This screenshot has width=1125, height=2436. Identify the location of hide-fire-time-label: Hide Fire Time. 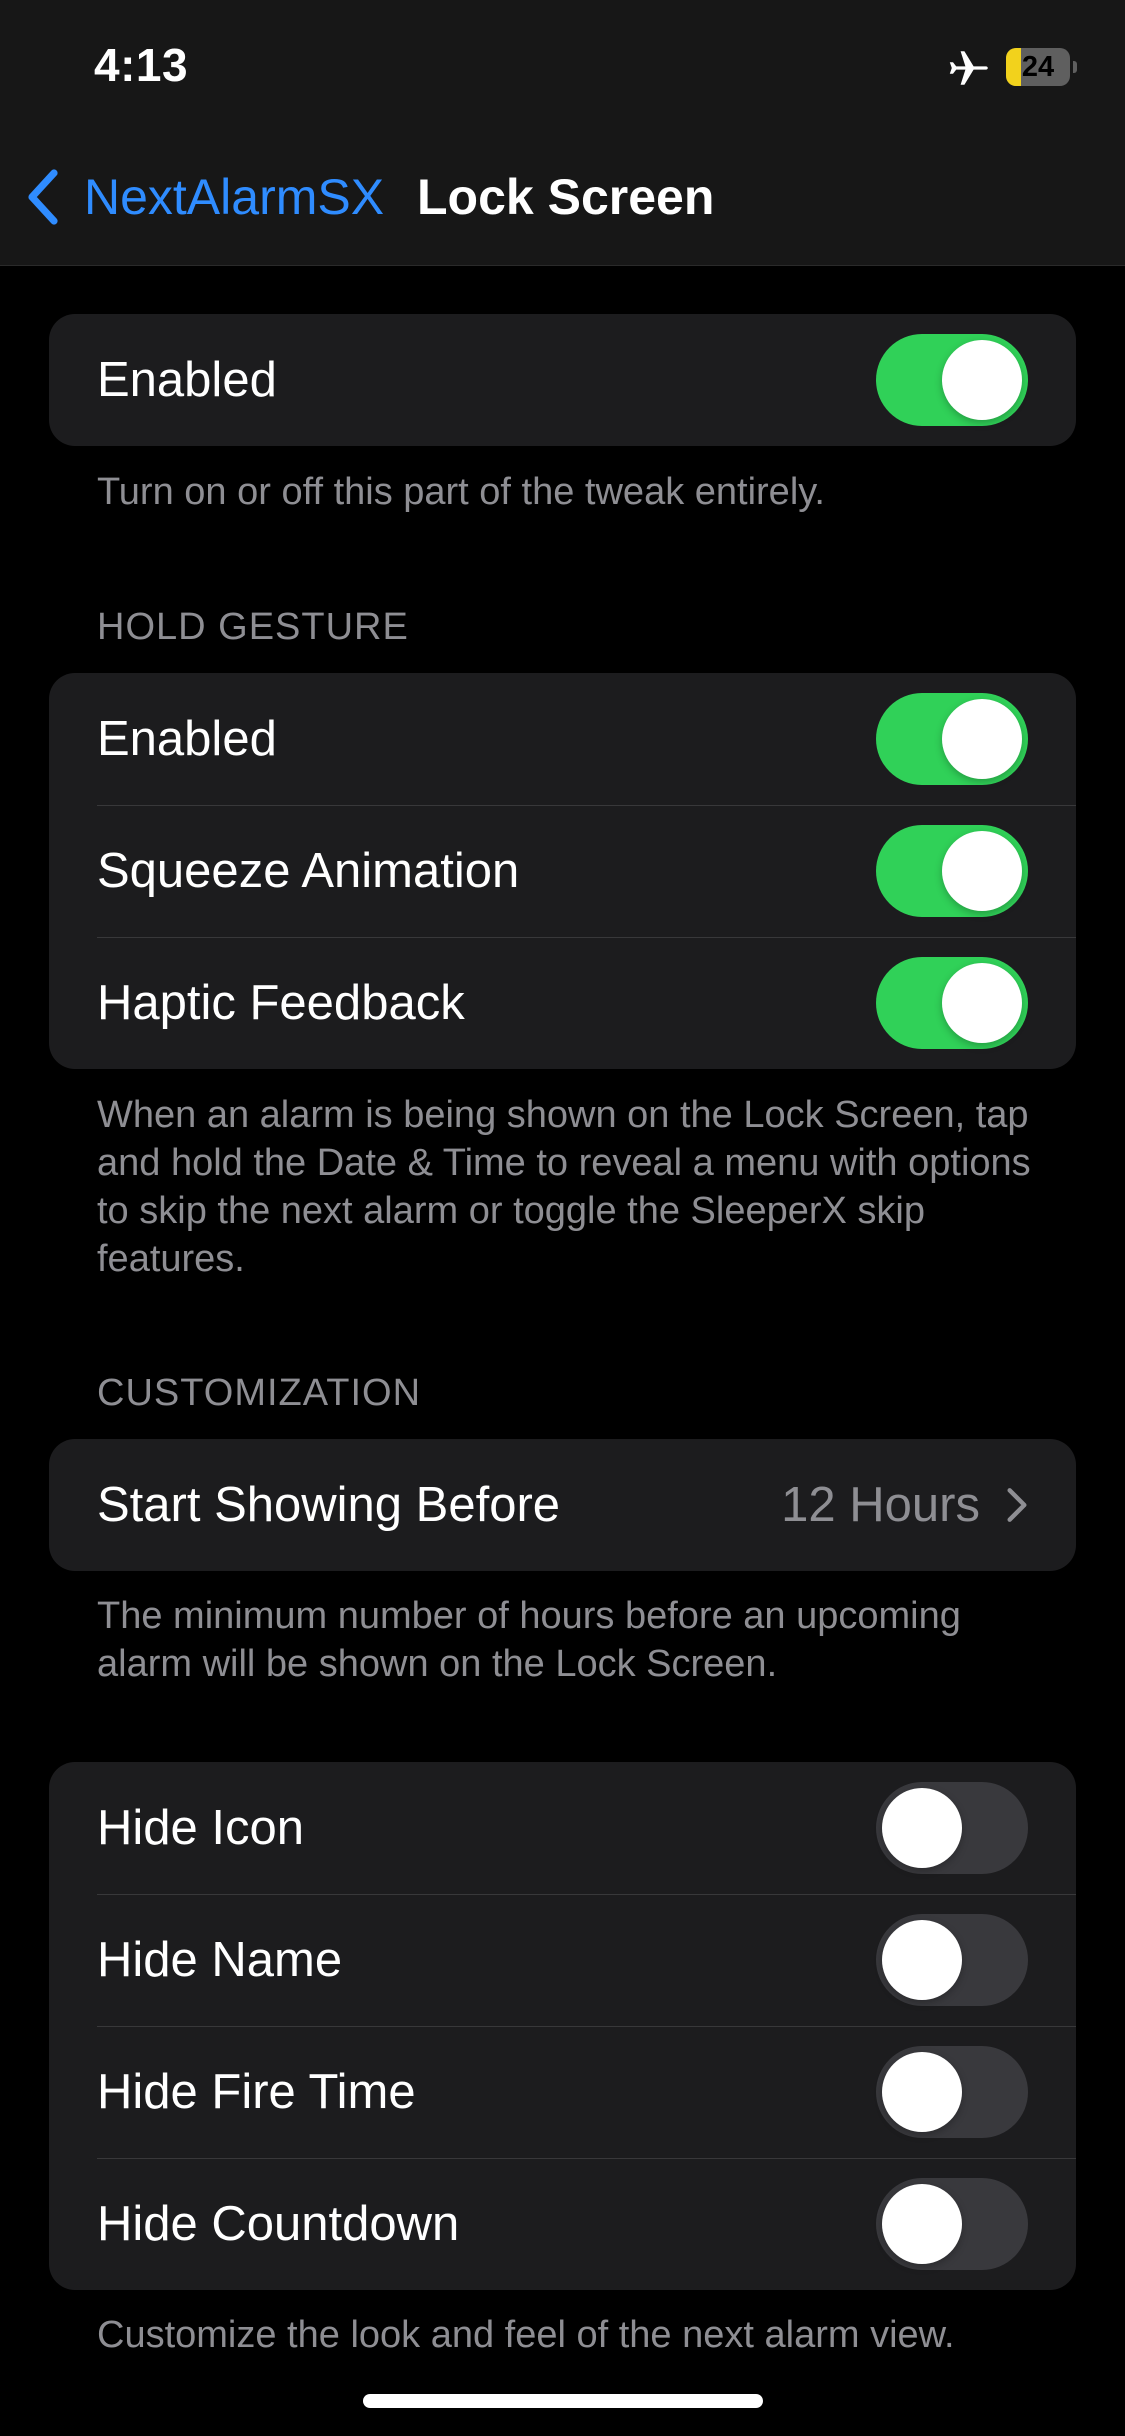
(256, 2092).